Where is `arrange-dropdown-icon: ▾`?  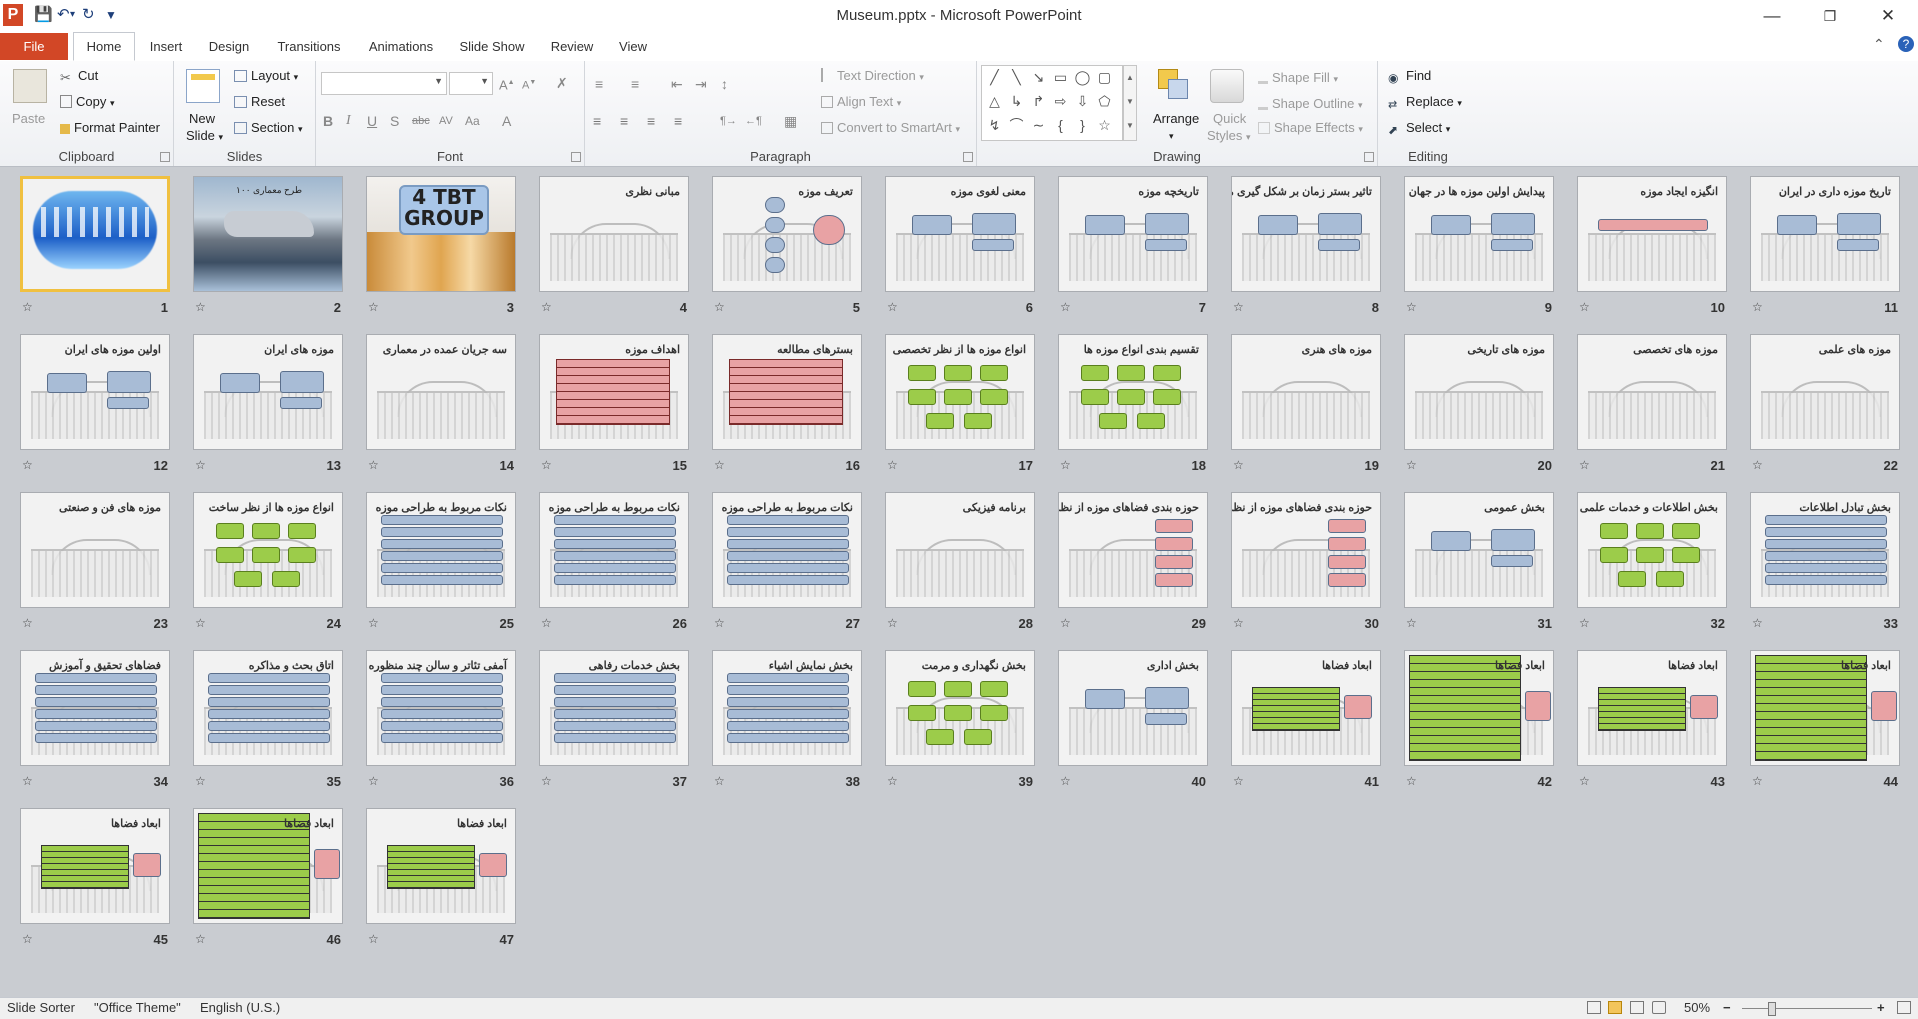 arrange-dropdown-icon: ▾ is located at coordinates (1171, 136).